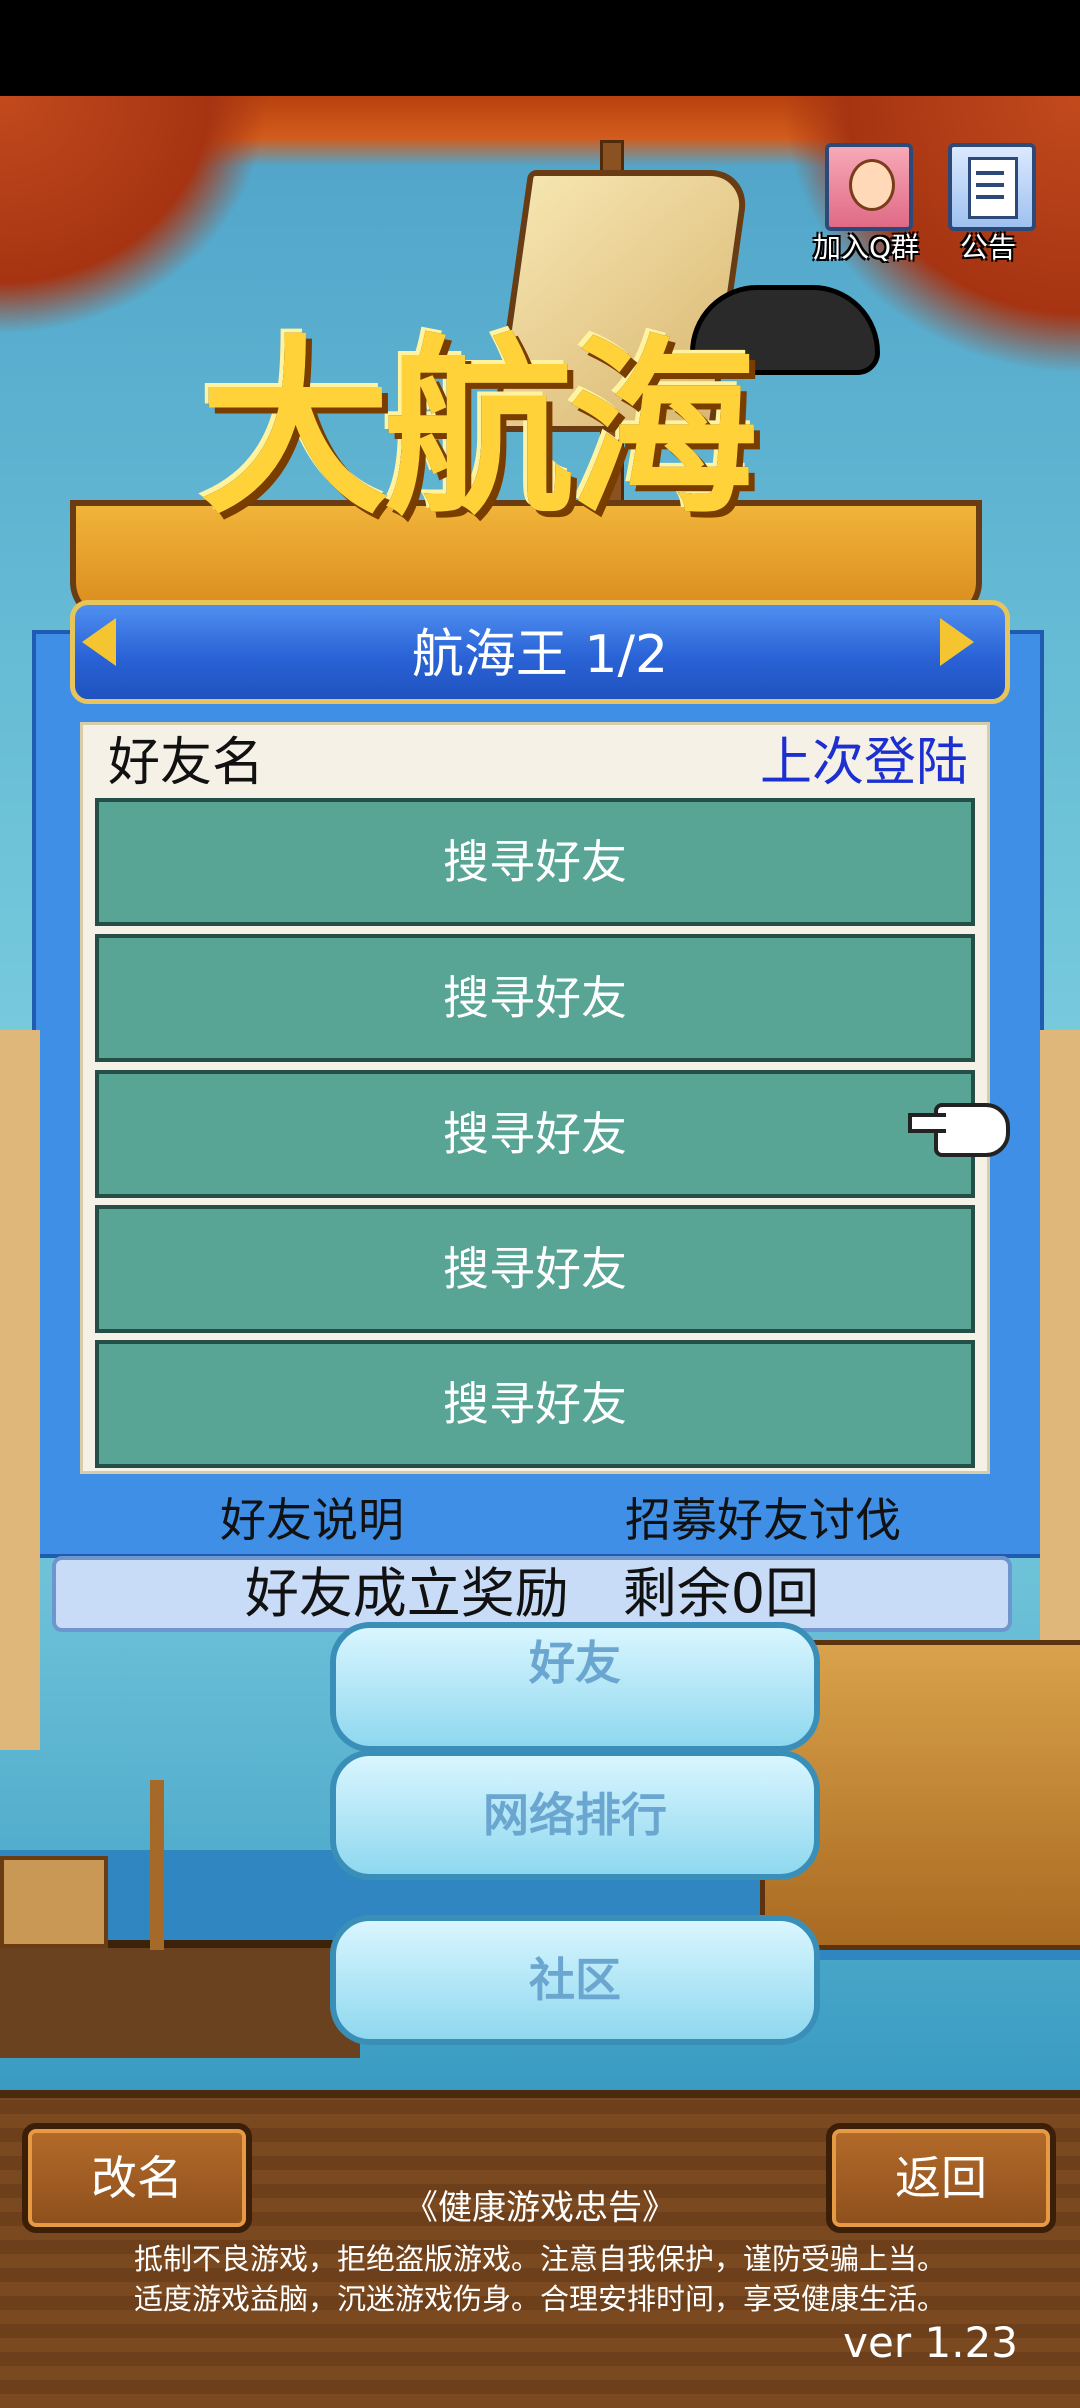 The image size is (1080, 2408). I want to click on community-menu-button: 社区, so click(575, 1980).